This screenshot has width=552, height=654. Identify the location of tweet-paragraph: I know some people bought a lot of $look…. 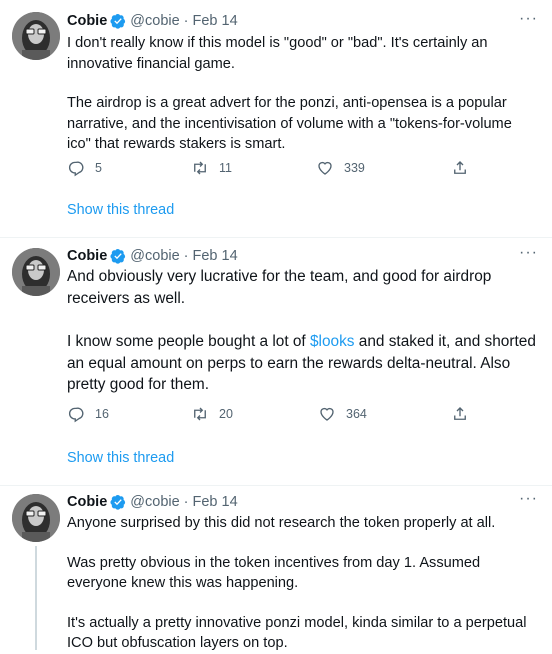
(302, 363).